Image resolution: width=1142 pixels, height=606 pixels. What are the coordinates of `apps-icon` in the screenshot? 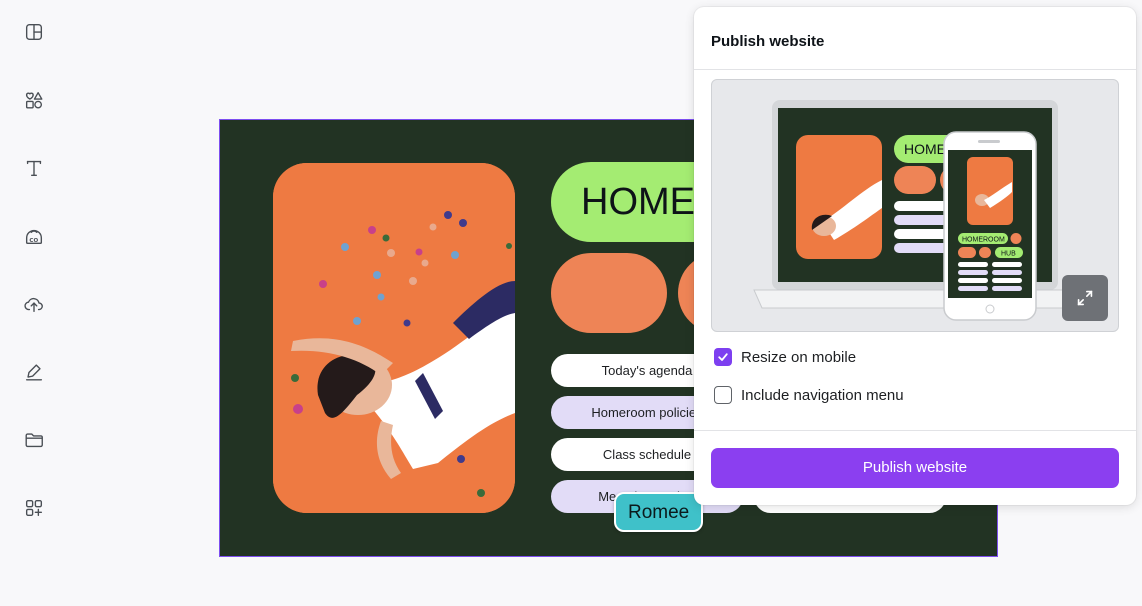 It's located at (34, 508).